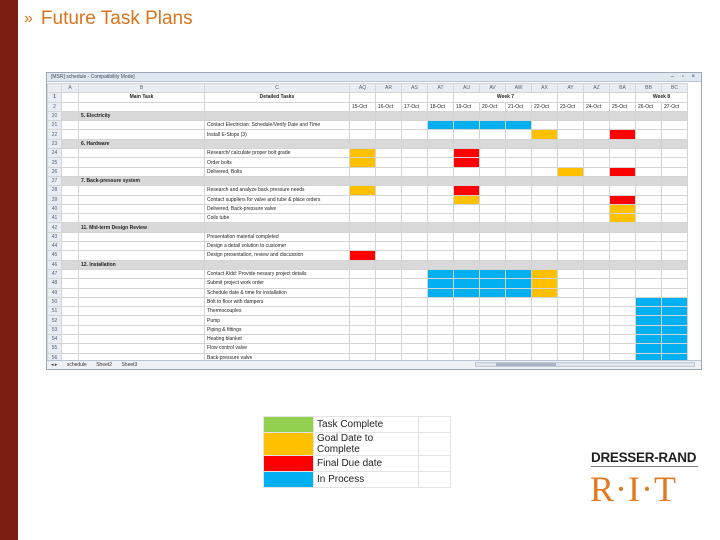 The image size is (720, 540). What do you see at coordinates (277, 144) in the screenshot?
I see `detailed-task-cell` at bounding box center [277, 144].